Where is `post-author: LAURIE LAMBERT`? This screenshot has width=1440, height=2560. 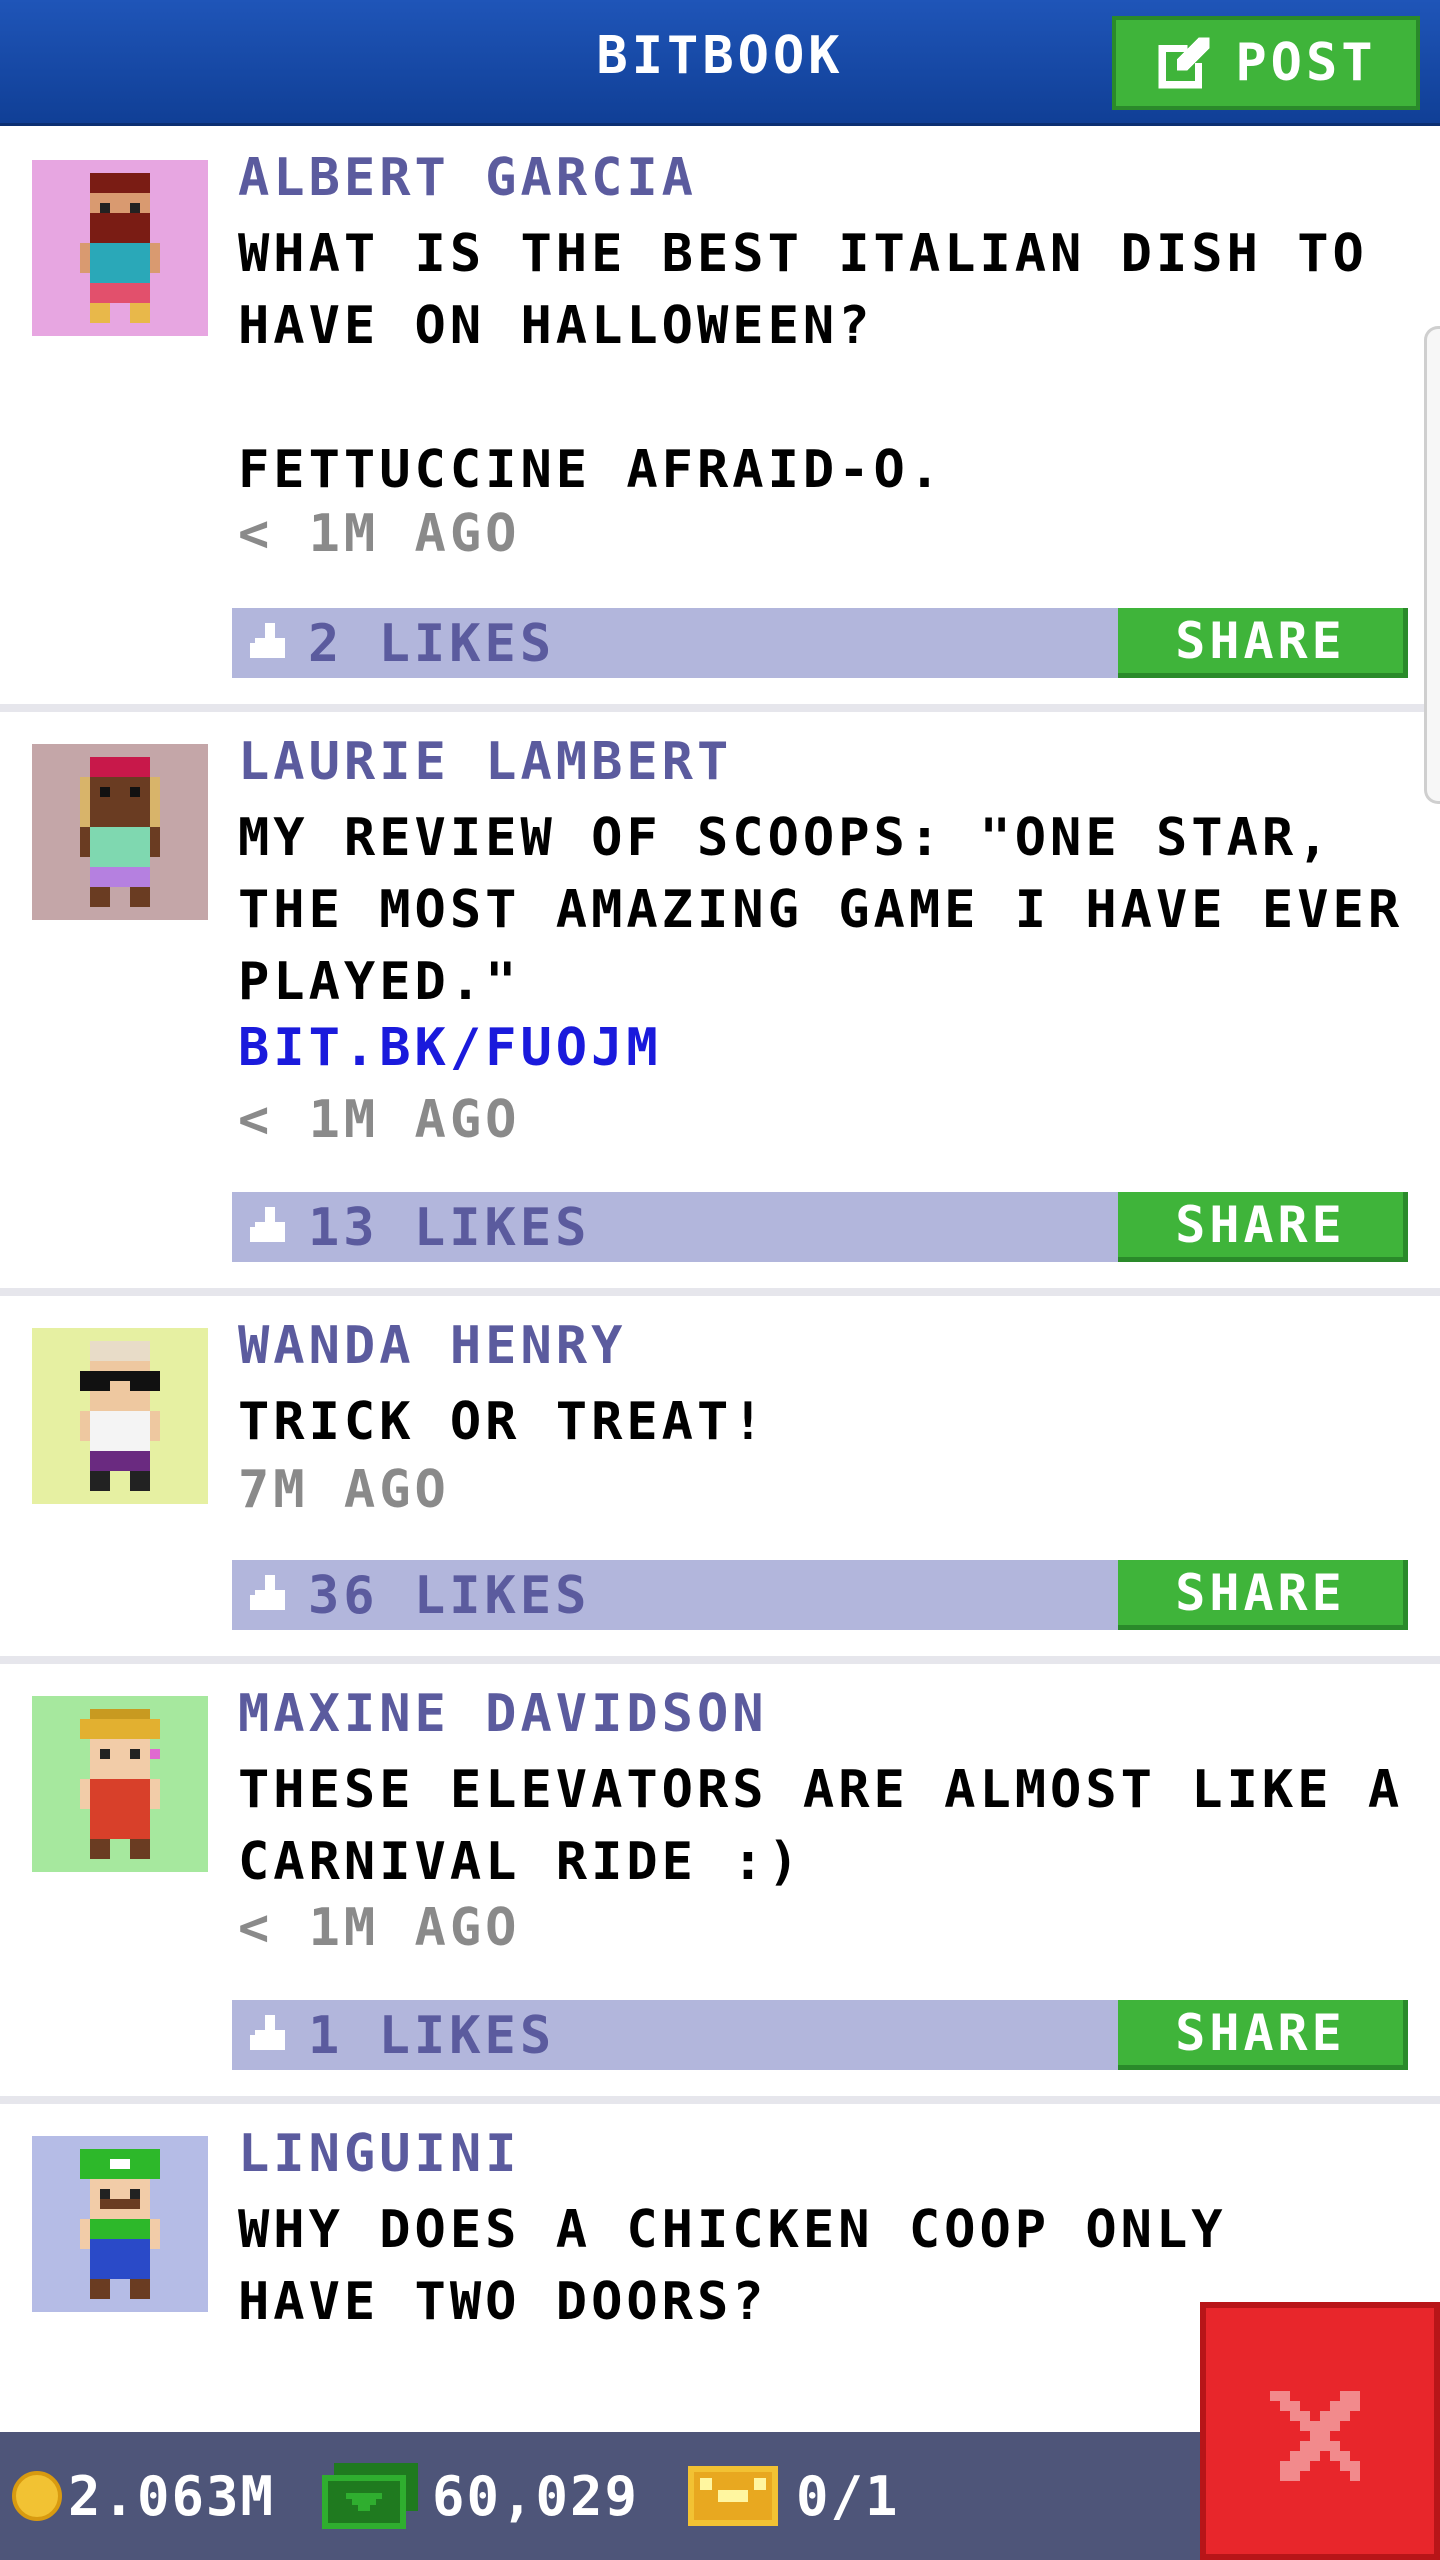 post-author: LAURIE LAMBERT is located at coordinates (485, 762).